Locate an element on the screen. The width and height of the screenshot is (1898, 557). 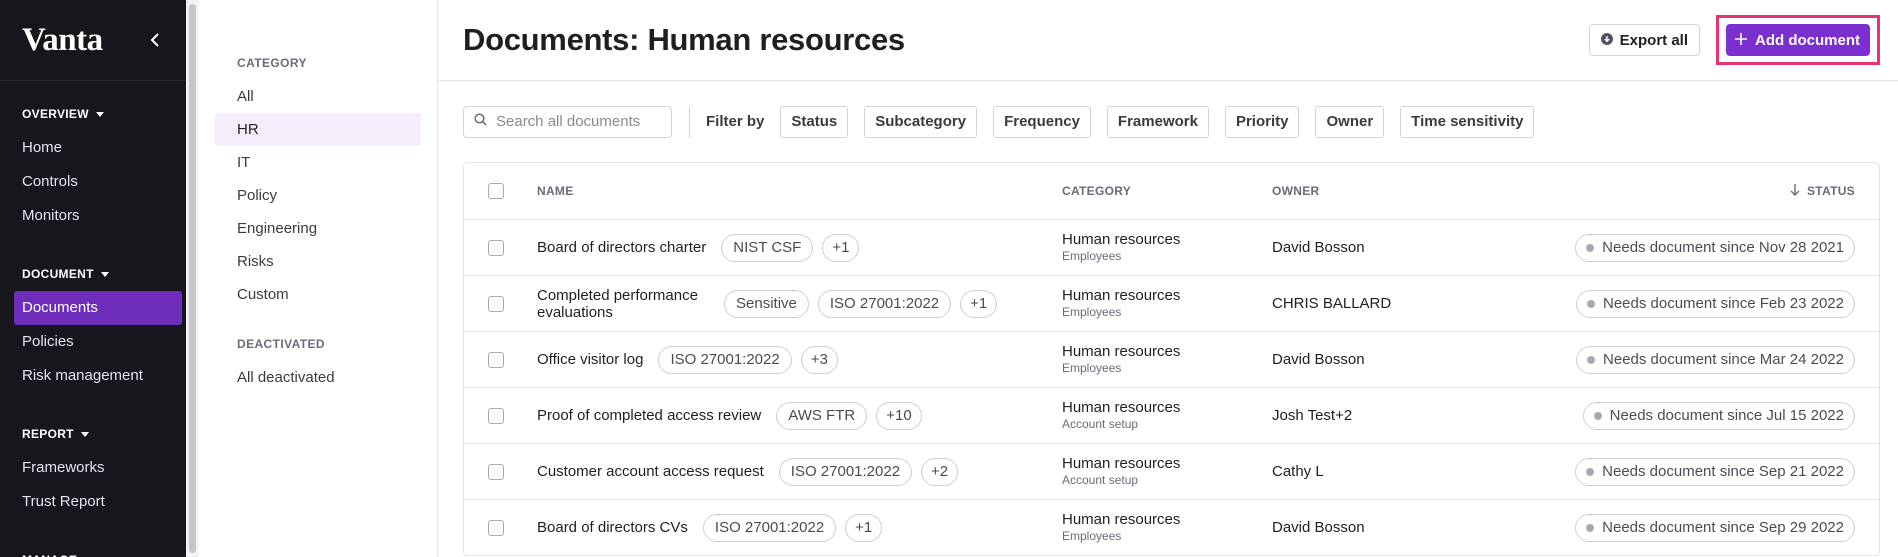
category-item-risks: Risks is located at coordinates (318, 261).